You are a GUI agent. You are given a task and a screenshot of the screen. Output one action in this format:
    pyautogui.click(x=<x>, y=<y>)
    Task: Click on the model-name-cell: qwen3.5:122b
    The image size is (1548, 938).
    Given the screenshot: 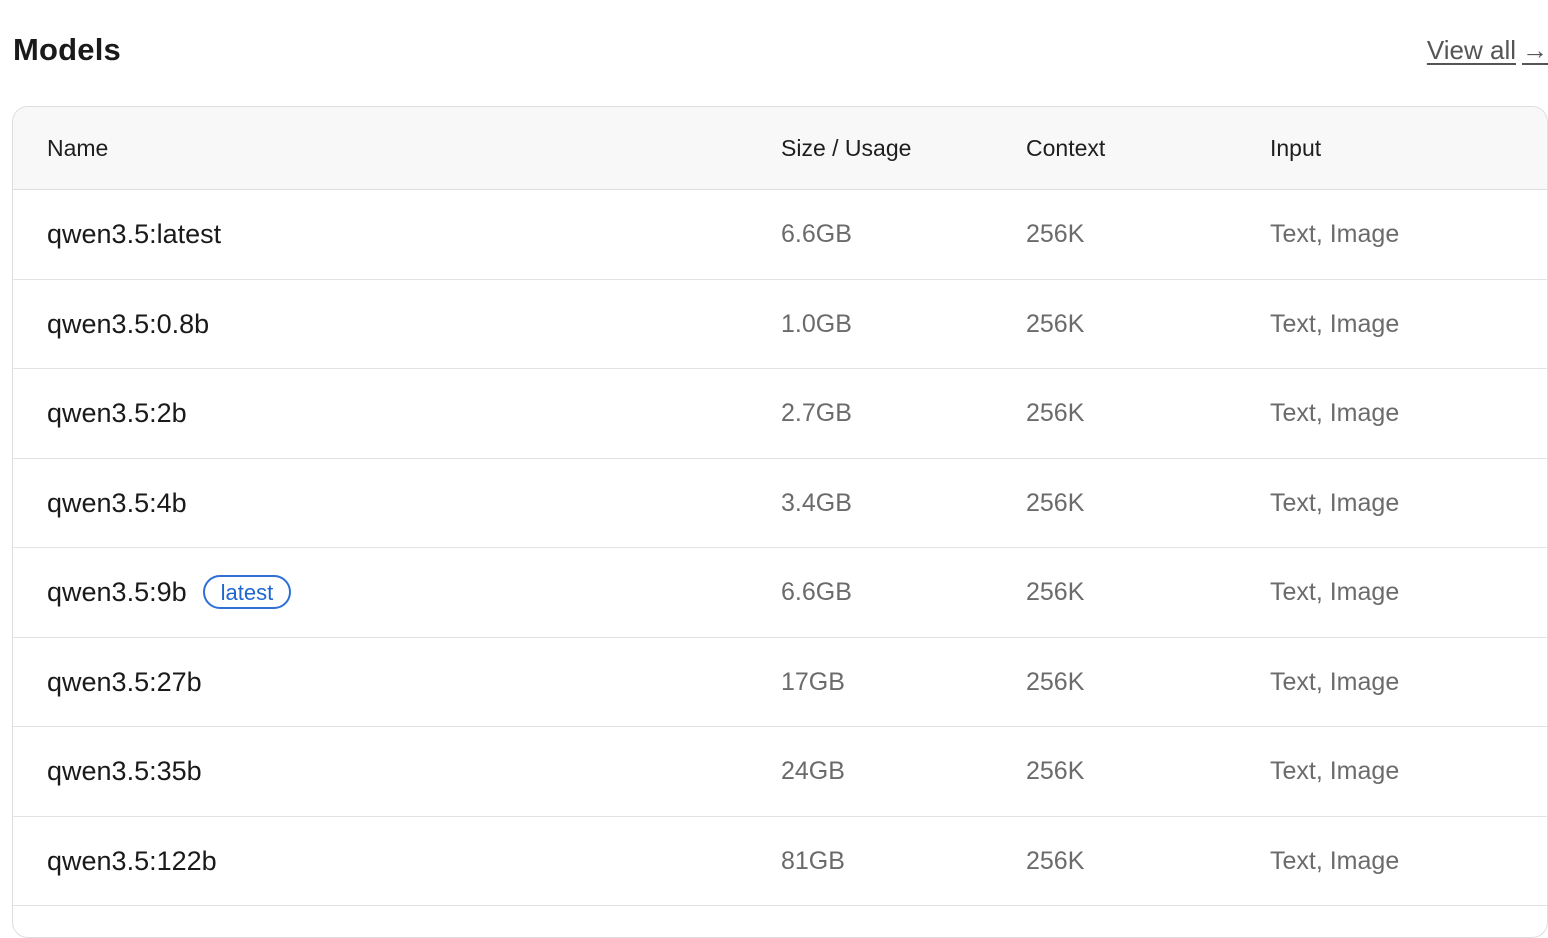 What is the action you would take?
    pyautogui.click(x=132, y=861)
    